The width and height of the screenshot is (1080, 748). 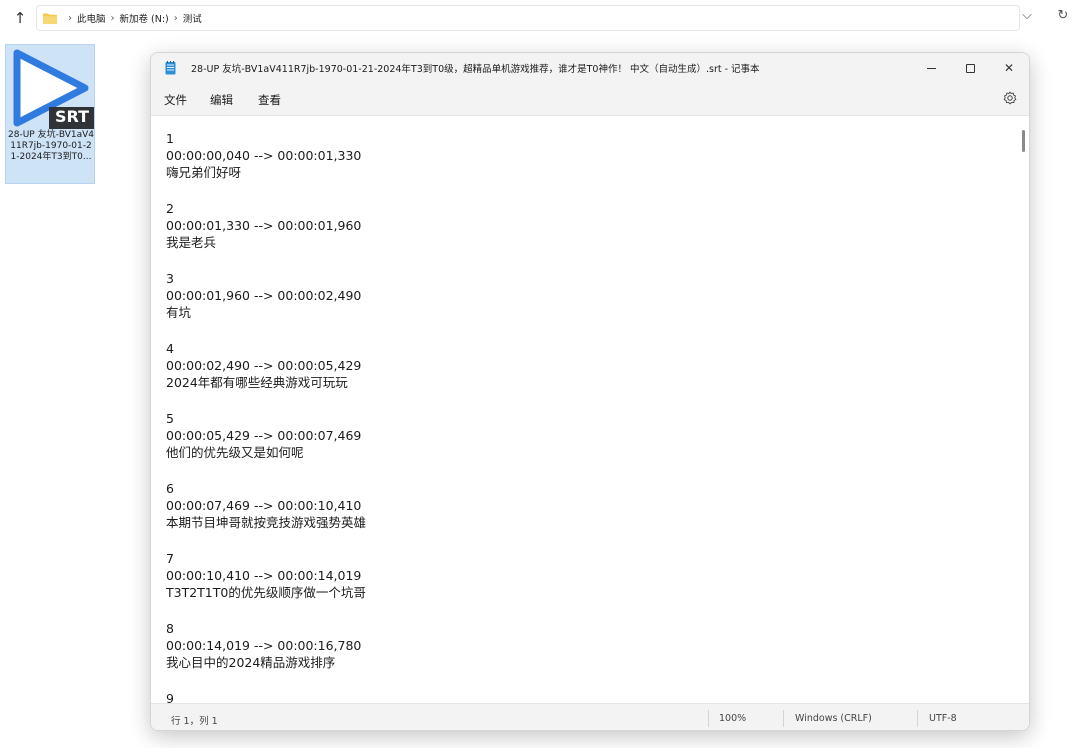 I want to click on srt-entry: 2 00:00:01,330 --> 00:00:01,960 我是老兵, so click(x=266, y=235).